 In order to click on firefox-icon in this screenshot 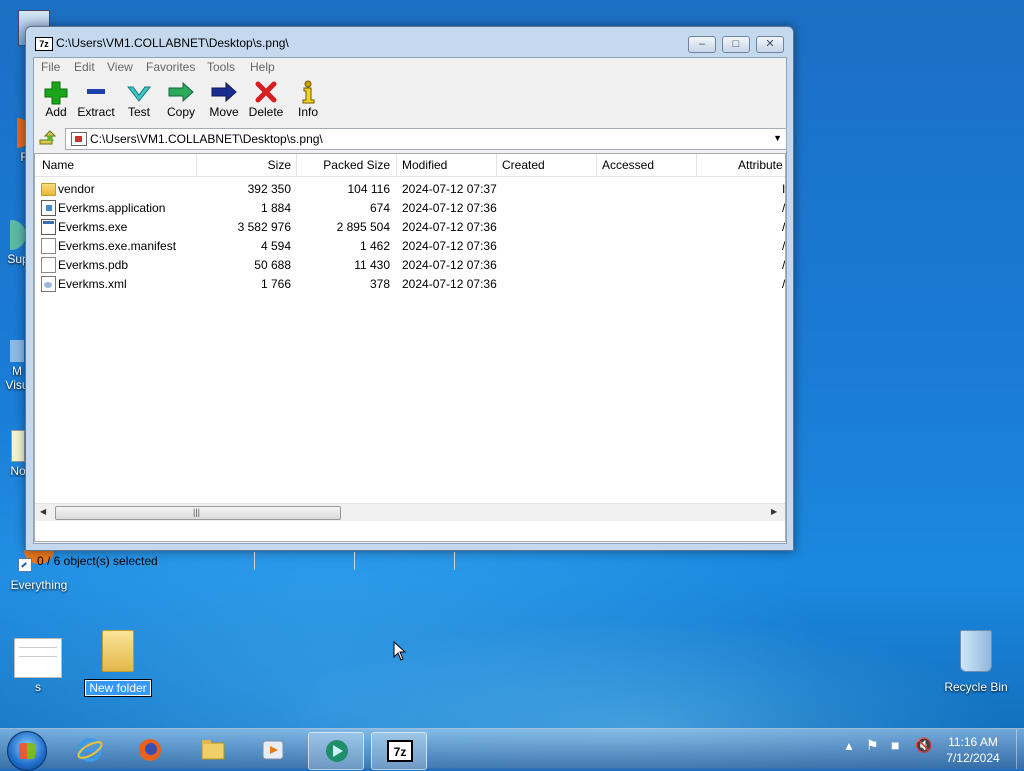, I will do `click(150, 750)`.